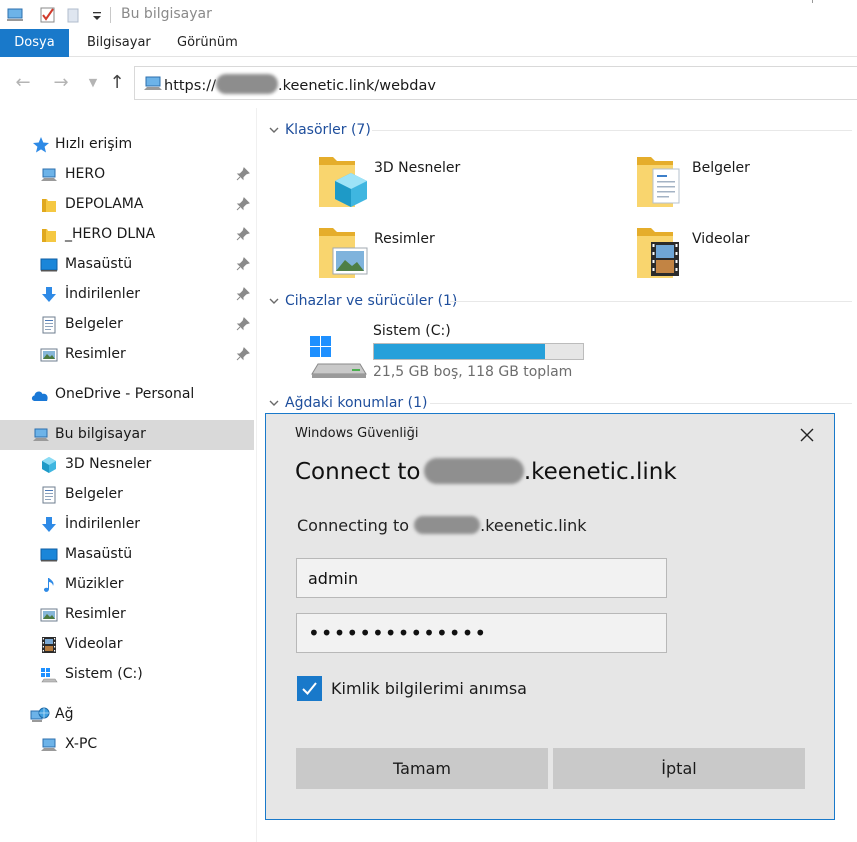 The width and height of the screenshot is (857, 842). I want to click on network-globe-icon, so click(40, 714).